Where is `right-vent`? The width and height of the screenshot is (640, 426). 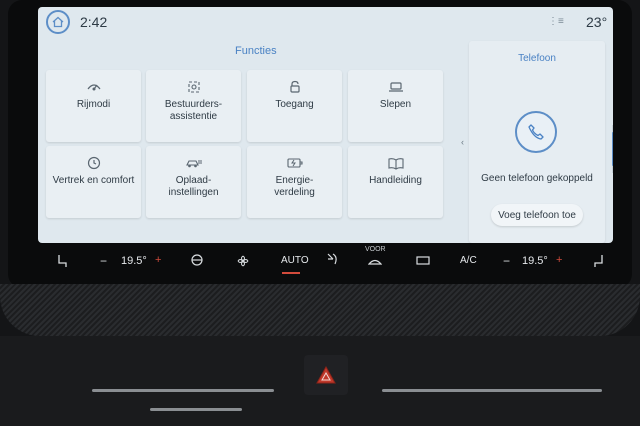
right-vent is located at coordinates (492, 390).